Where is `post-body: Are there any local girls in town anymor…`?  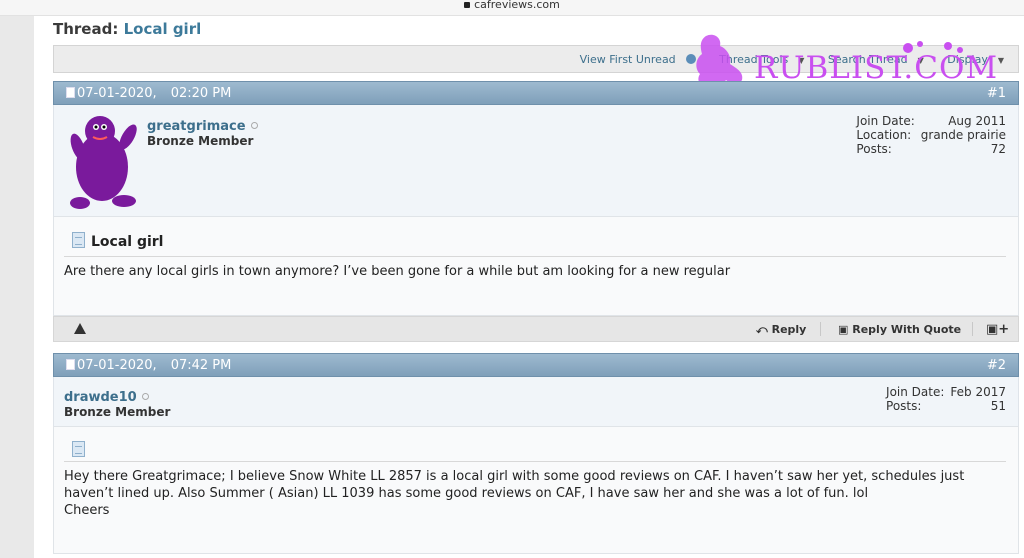 post-body: Are there any local girls in town anymor… is located at coordinates (397, 271).